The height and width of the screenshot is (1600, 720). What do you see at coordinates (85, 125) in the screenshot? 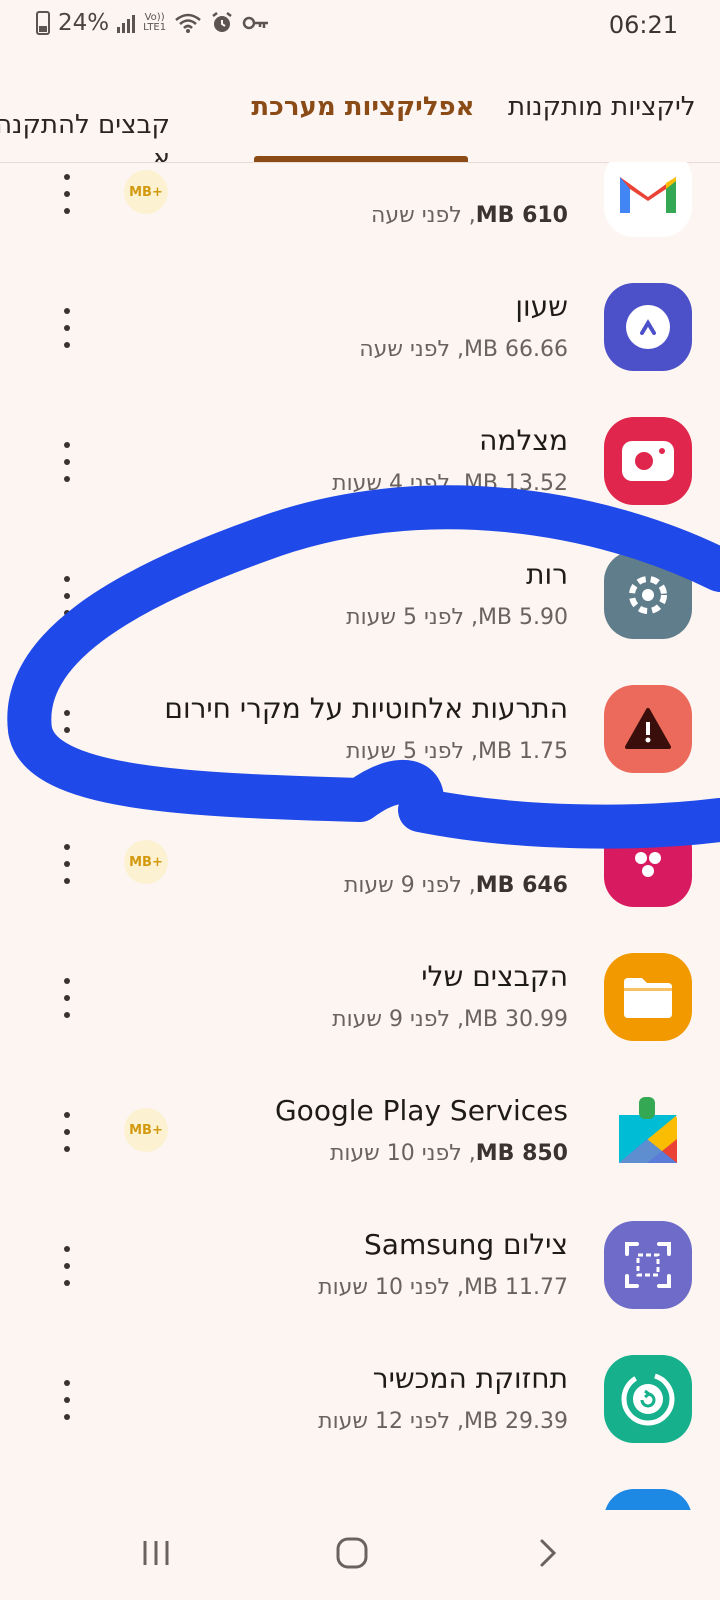
I see `tab-label: קבצים להתקנה` at bounding box center [85, 125].